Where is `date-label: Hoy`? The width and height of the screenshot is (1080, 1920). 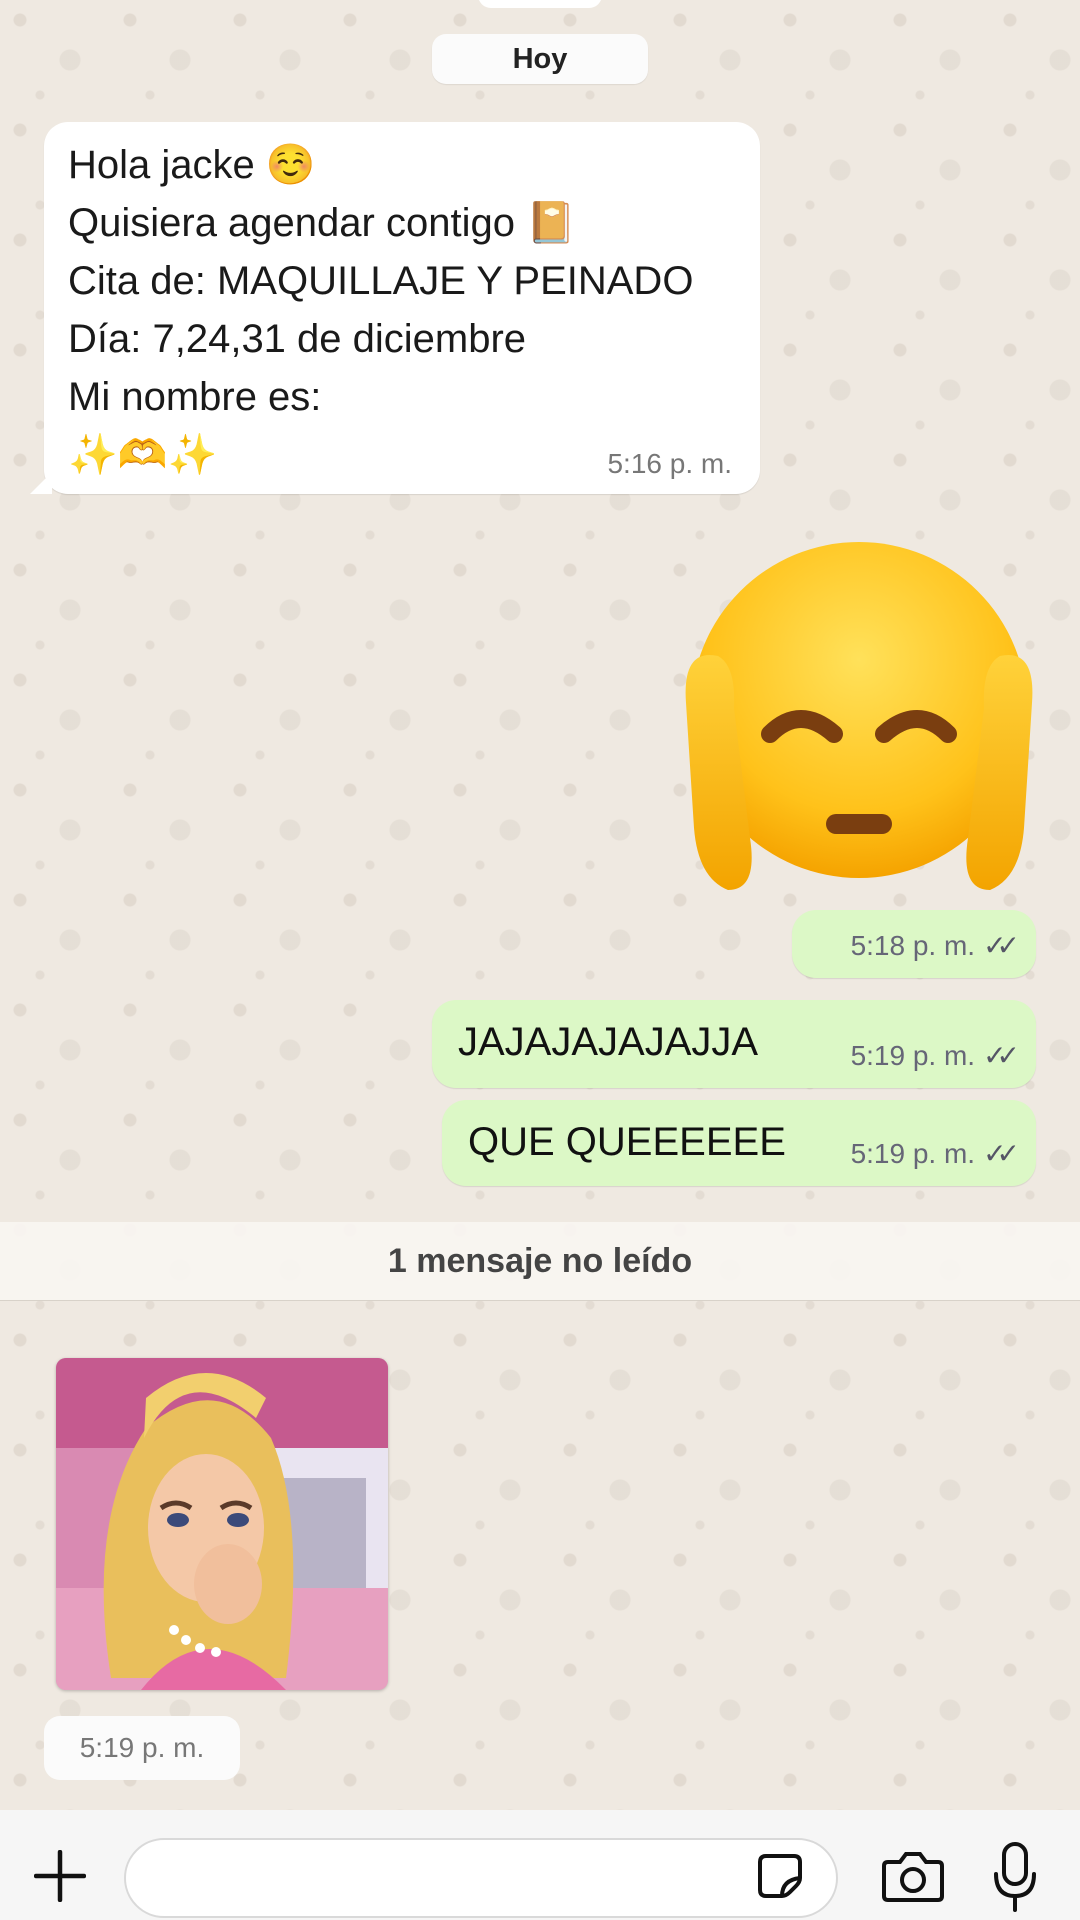 date-label: Hoy is located at coordinates (540, 58).